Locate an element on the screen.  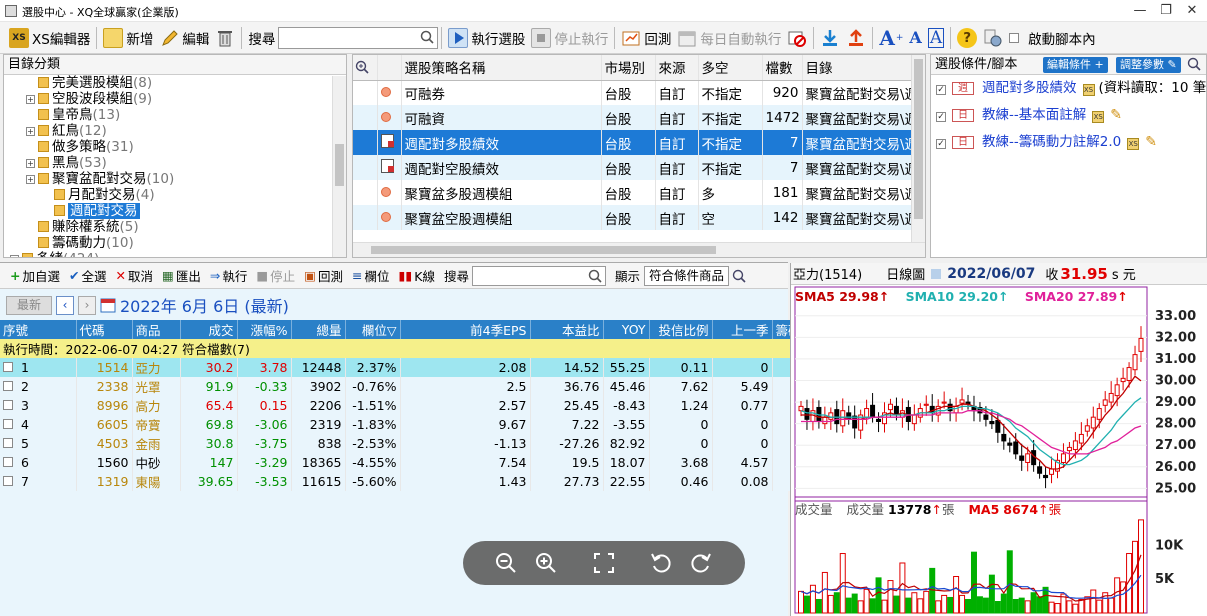
font-larger-button: A + is located at coordinates (891, 38).